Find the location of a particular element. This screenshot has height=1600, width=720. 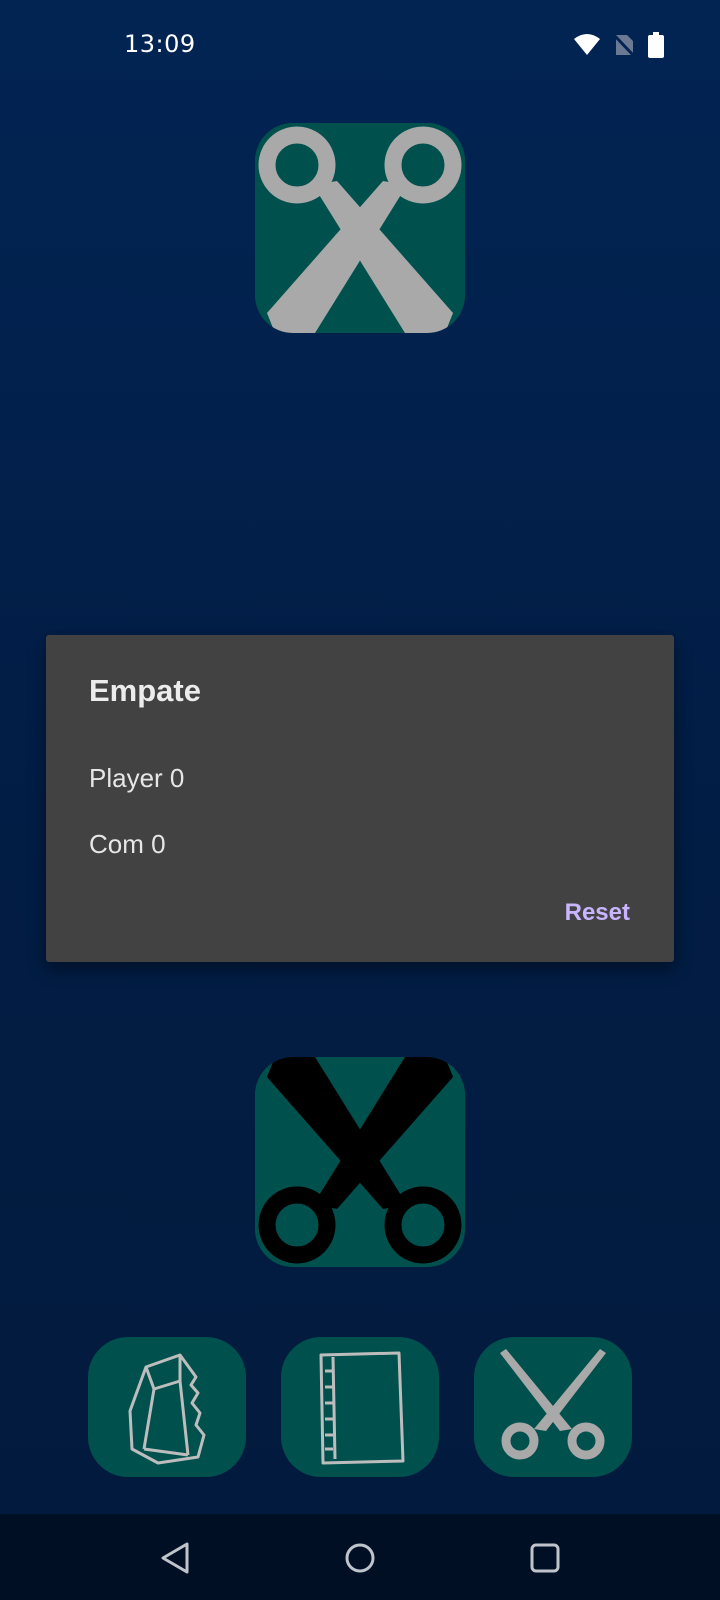

navigation-bar is located at coordinates (360, 1557).